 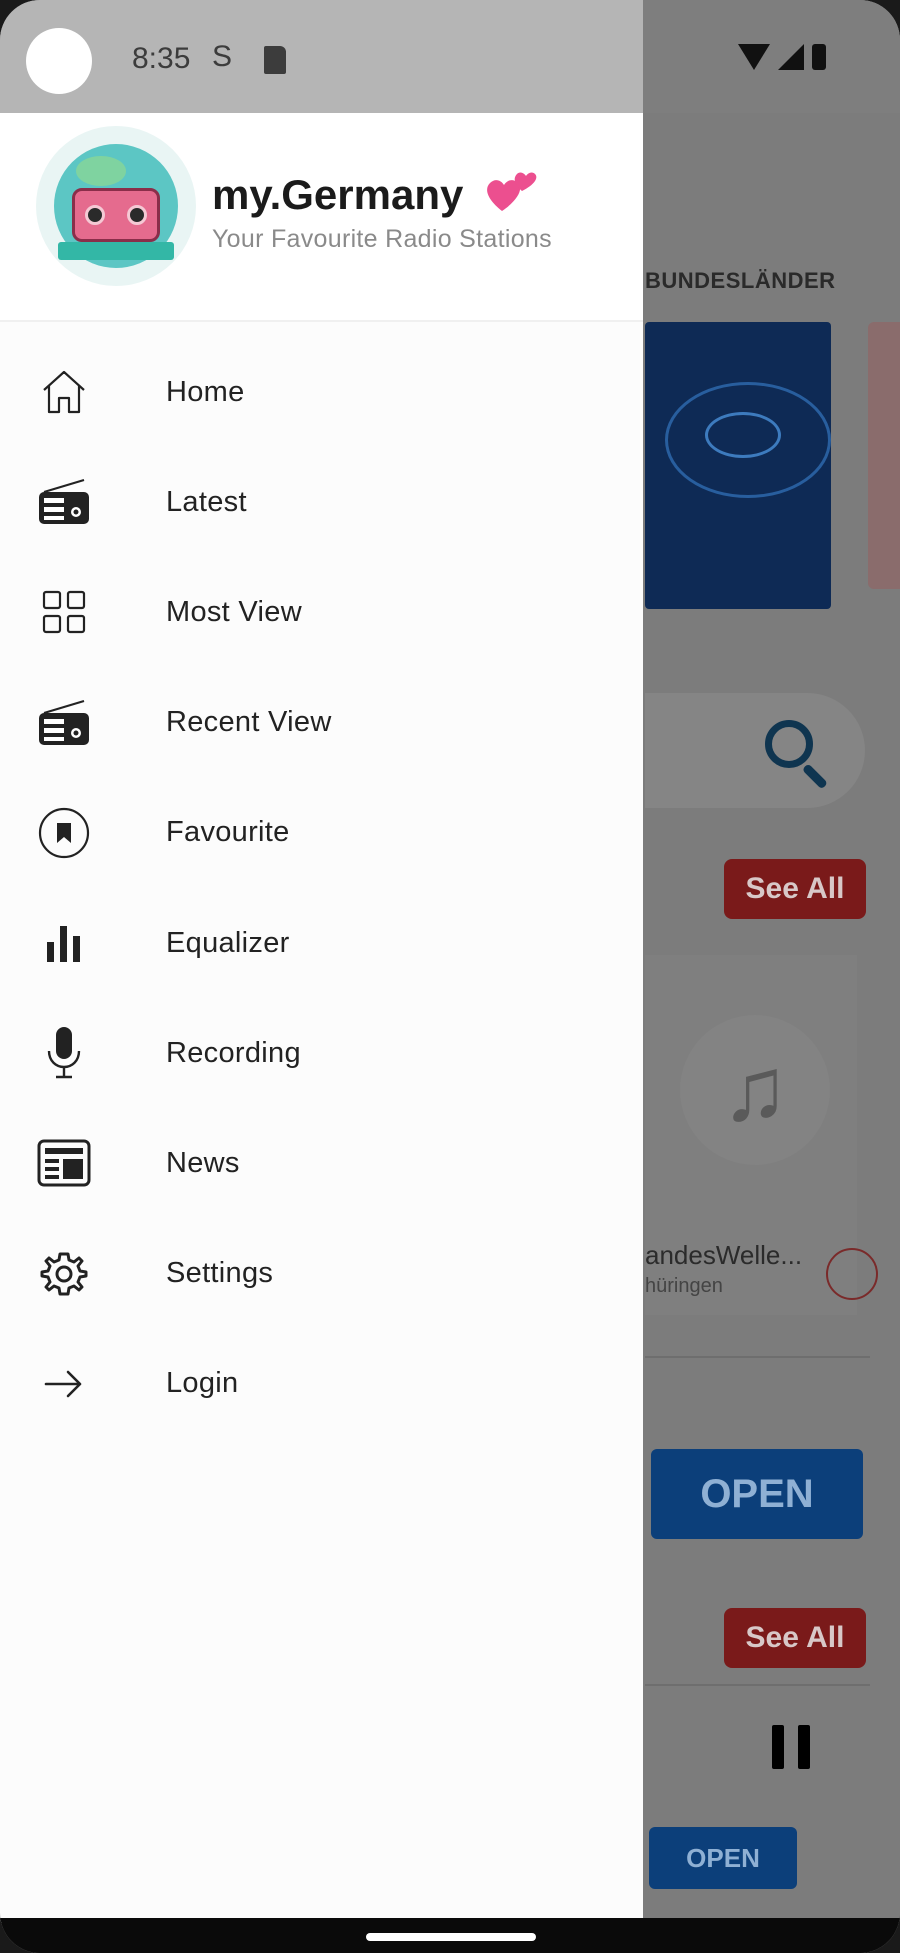 What do you see at coordinates (321, 392) in the screenshot?
I see `menu-item-home: Home` at bounding box center [321, 392].